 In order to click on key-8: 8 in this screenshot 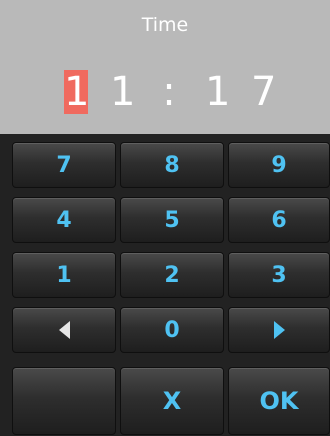, I will do `click(172, 165)`.